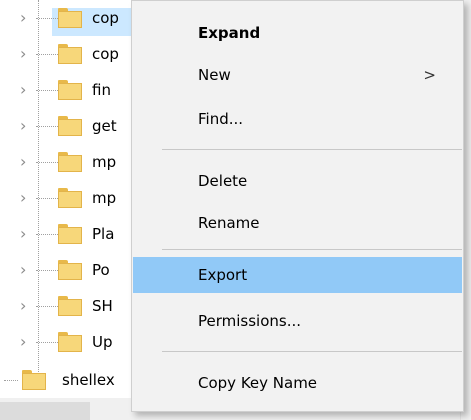 The width and height of the screenshot is (471, 420). Describe the element at coordinates (229, 33) in the screenshot. I see `menu-item-label: Expand` at that location.